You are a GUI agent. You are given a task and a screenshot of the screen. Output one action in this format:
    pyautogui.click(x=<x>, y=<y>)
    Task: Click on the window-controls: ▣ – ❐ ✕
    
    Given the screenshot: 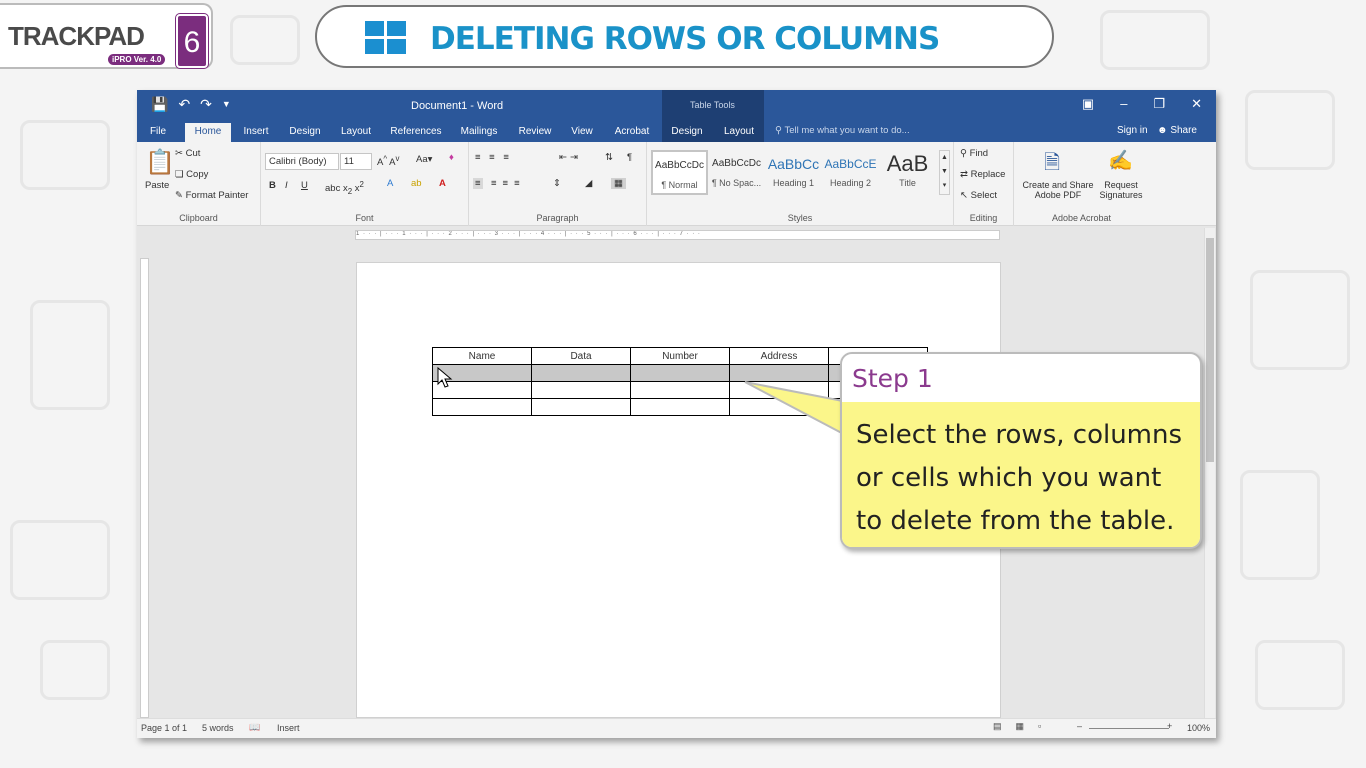 What is the action you would take?
    pyautogui.click(x=1142, y=104)
    